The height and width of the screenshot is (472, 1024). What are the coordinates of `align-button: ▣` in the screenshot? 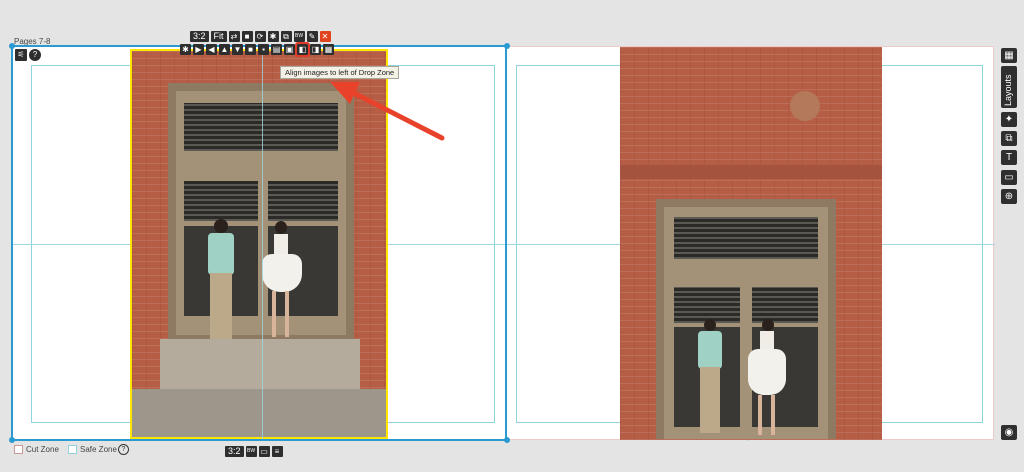 It's located at (289, 49).